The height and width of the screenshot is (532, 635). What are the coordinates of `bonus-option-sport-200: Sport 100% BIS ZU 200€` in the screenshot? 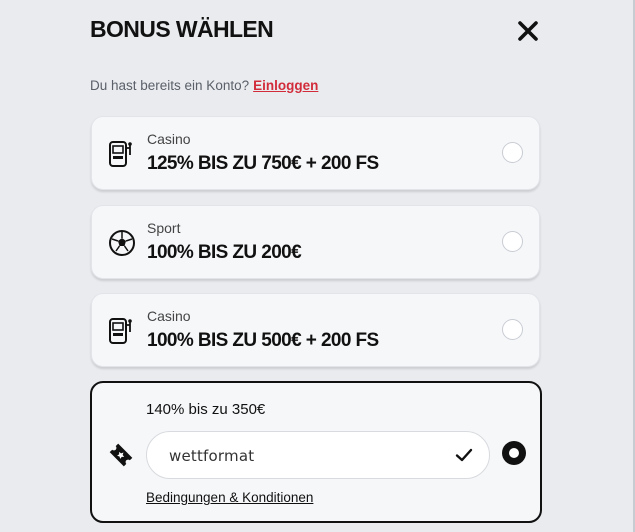 It's located at (315, 242).